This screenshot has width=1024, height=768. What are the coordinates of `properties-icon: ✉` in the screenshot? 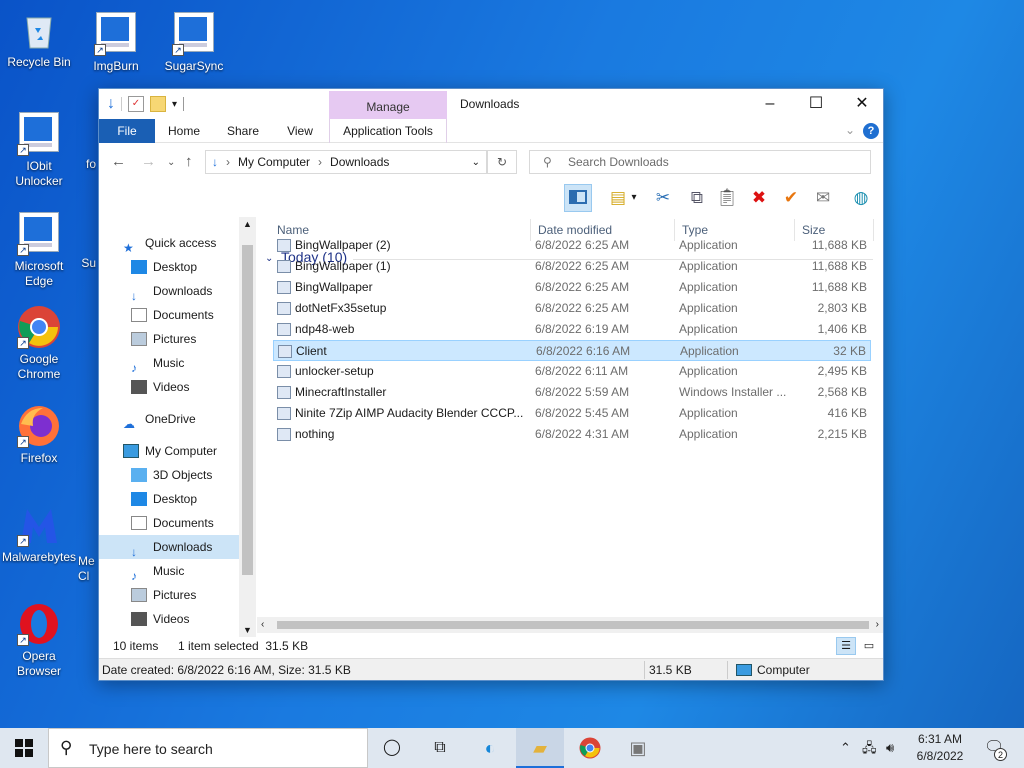 It's located at (823, 198).